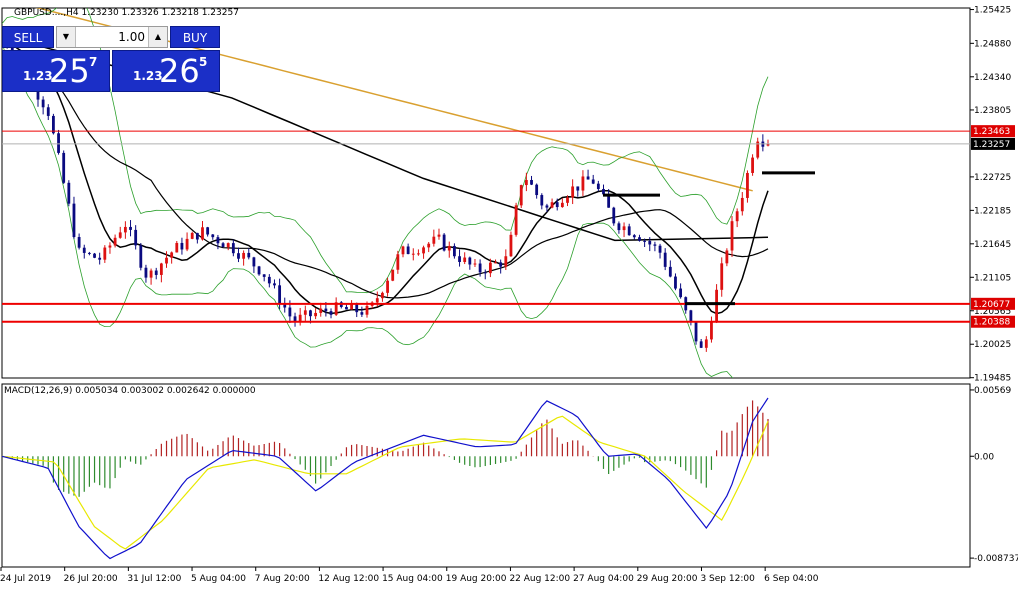 The image size is (1018, 599). I want to click on x-tick-label: 5 Aug 04:00, so click(218, 579).